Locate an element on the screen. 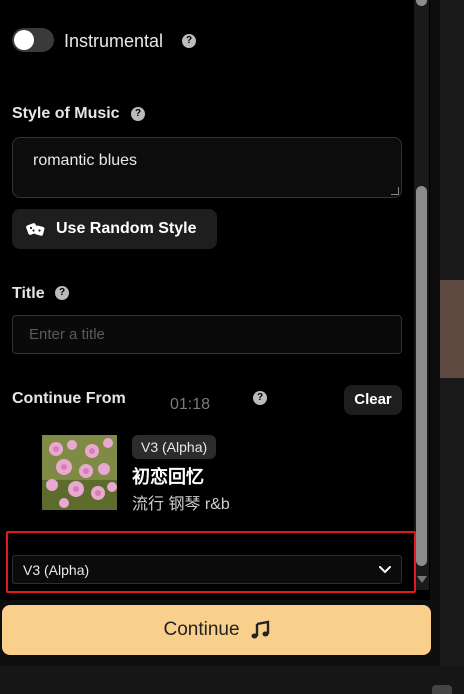 The width and height of the screenshot is (464, 694). continue-from-label: Continue From is located at coordinates (69, 398).